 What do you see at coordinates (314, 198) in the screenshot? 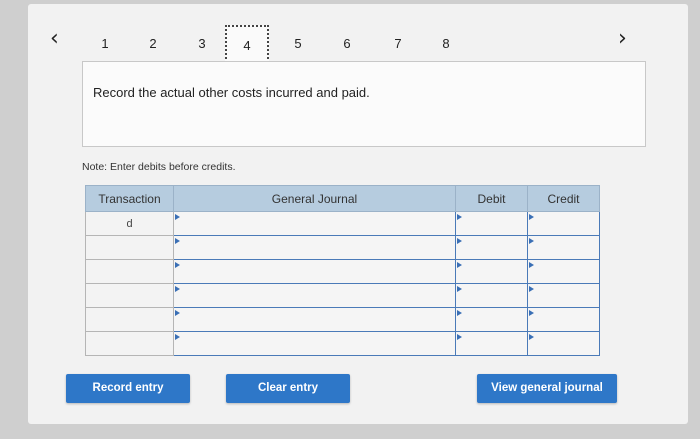
I see `header-general-journal: General Journal` at bounding box center [314, 198].